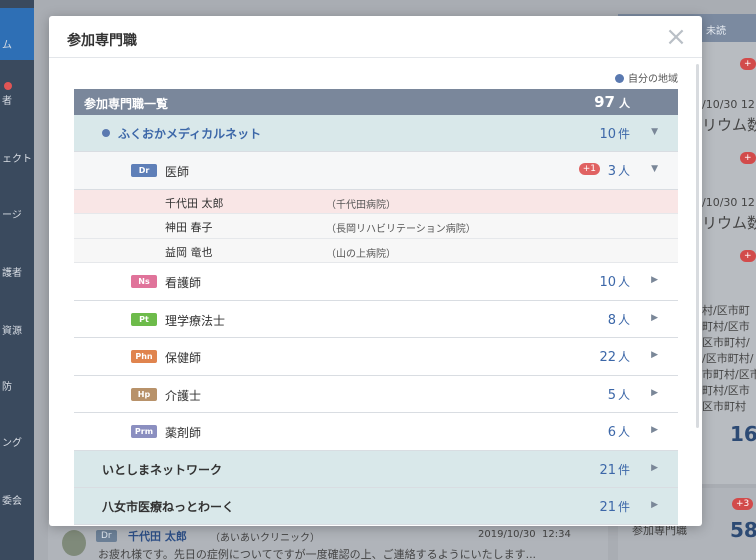 The image size is (756, 560). I want to click on avatar, so click(74, 543).